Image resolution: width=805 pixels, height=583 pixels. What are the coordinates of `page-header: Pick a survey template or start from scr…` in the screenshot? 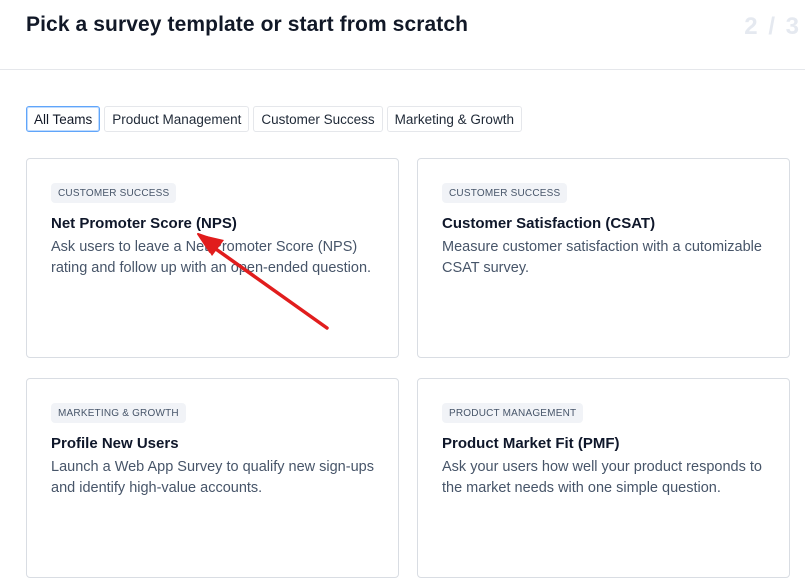 It's located at (402, 35).